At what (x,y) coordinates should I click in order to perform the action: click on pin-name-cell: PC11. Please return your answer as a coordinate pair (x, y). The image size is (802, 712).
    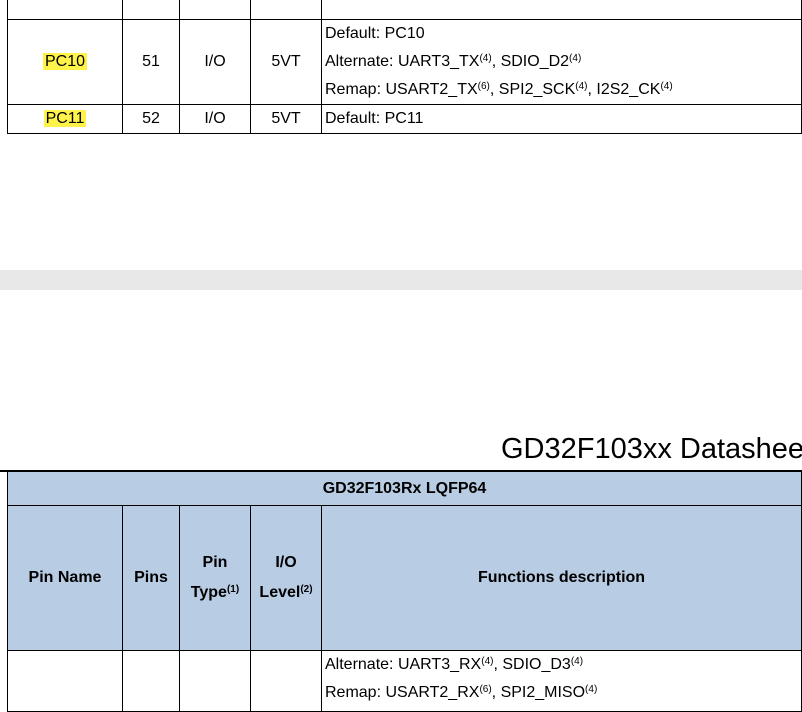
    Looking at the image, I should click on (65, 119).